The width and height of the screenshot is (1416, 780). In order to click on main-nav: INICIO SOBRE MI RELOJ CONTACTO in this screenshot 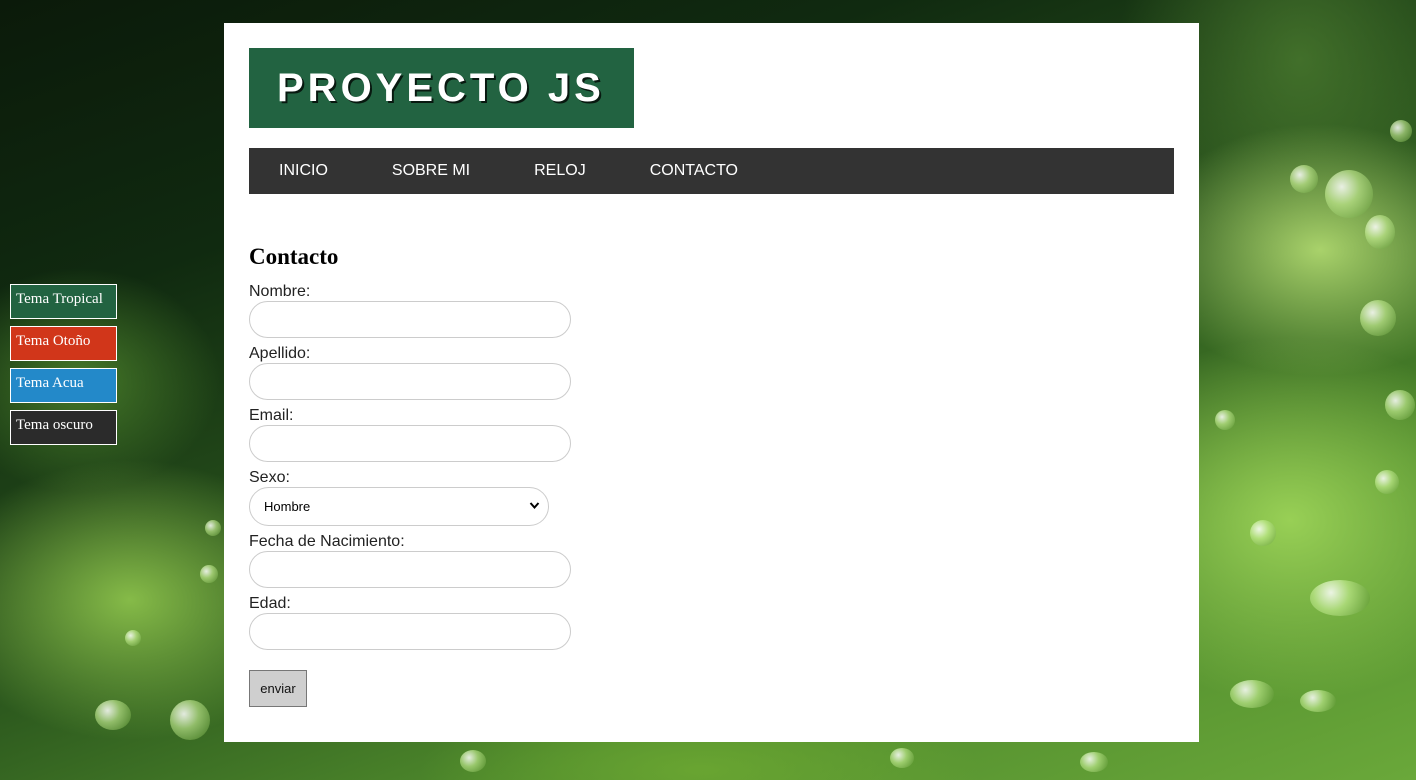, I will do `click(711, 171)`.